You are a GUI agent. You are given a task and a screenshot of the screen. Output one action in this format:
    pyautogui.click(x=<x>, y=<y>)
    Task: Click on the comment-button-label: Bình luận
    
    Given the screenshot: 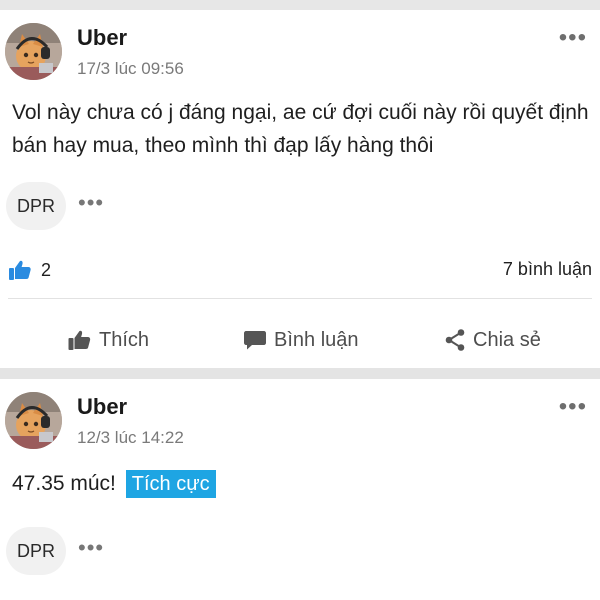 What is the action you would take?
    pyautogui.click(x=316, y=339)
    